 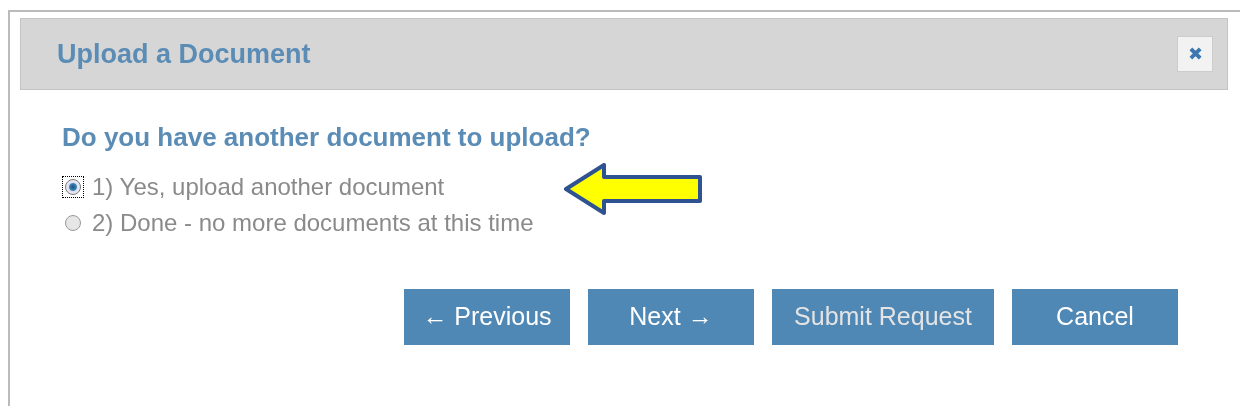 I want to click on dialog-title: Upload a Document, so click(x=184, y=54).